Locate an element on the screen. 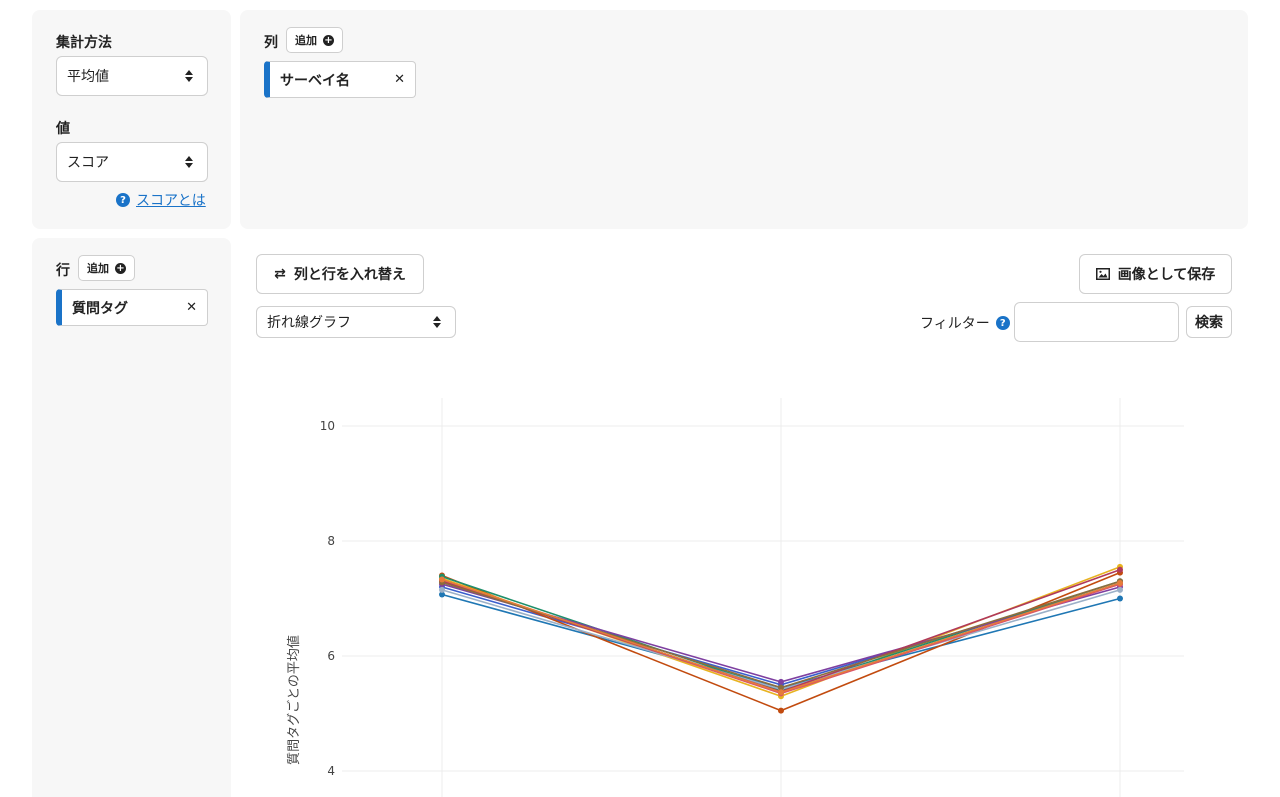 The height and width of the screenshot is (797, 1280). y-tick-label: 6 is located at coordinates (331, 656).